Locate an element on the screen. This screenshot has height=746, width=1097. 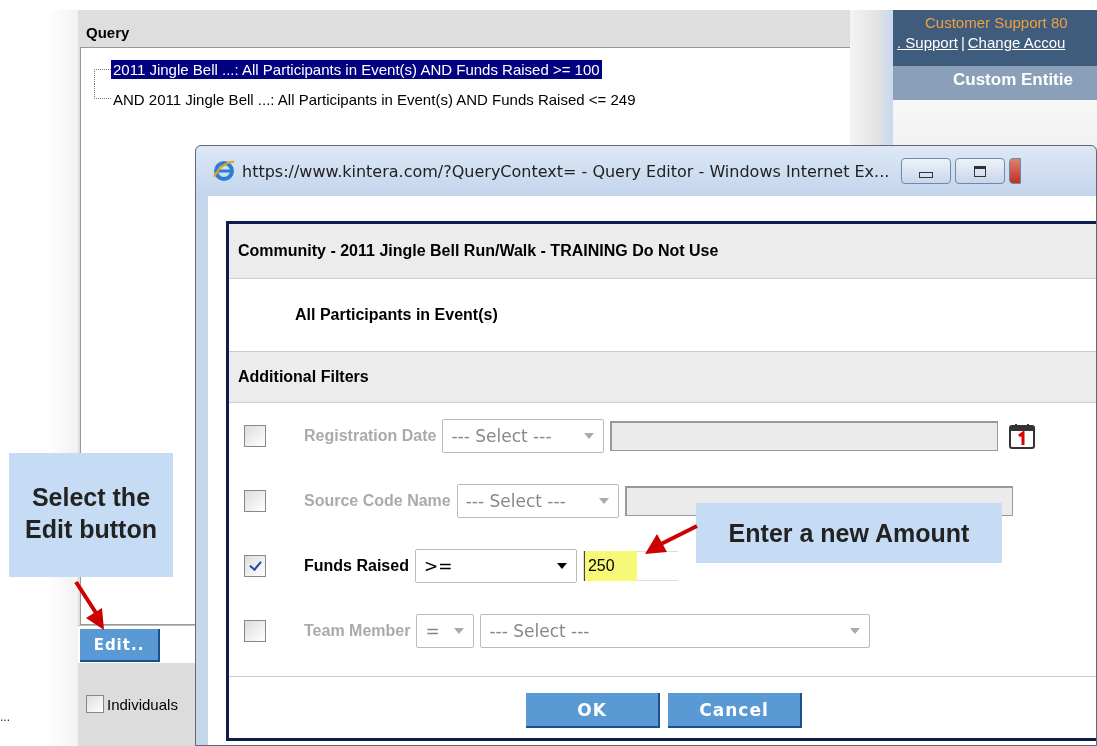
browser-icon is located at coordinates (224, 171).